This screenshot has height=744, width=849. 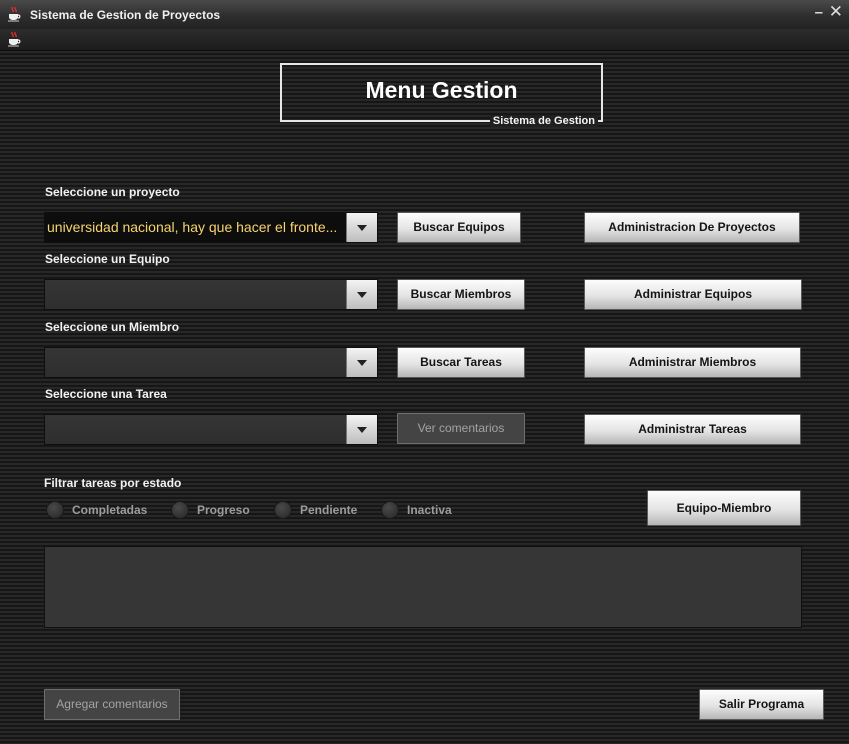 I want to click on administrar-miembros-button: Administrar Miembros, so click(x=692, y=362).